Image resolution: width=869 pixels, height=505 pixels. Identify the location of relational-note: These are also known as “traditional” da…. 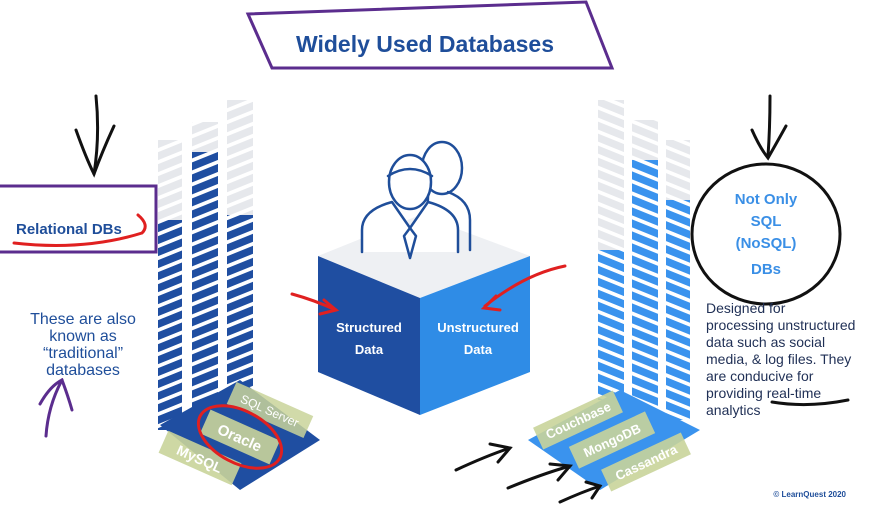
(83, 345).